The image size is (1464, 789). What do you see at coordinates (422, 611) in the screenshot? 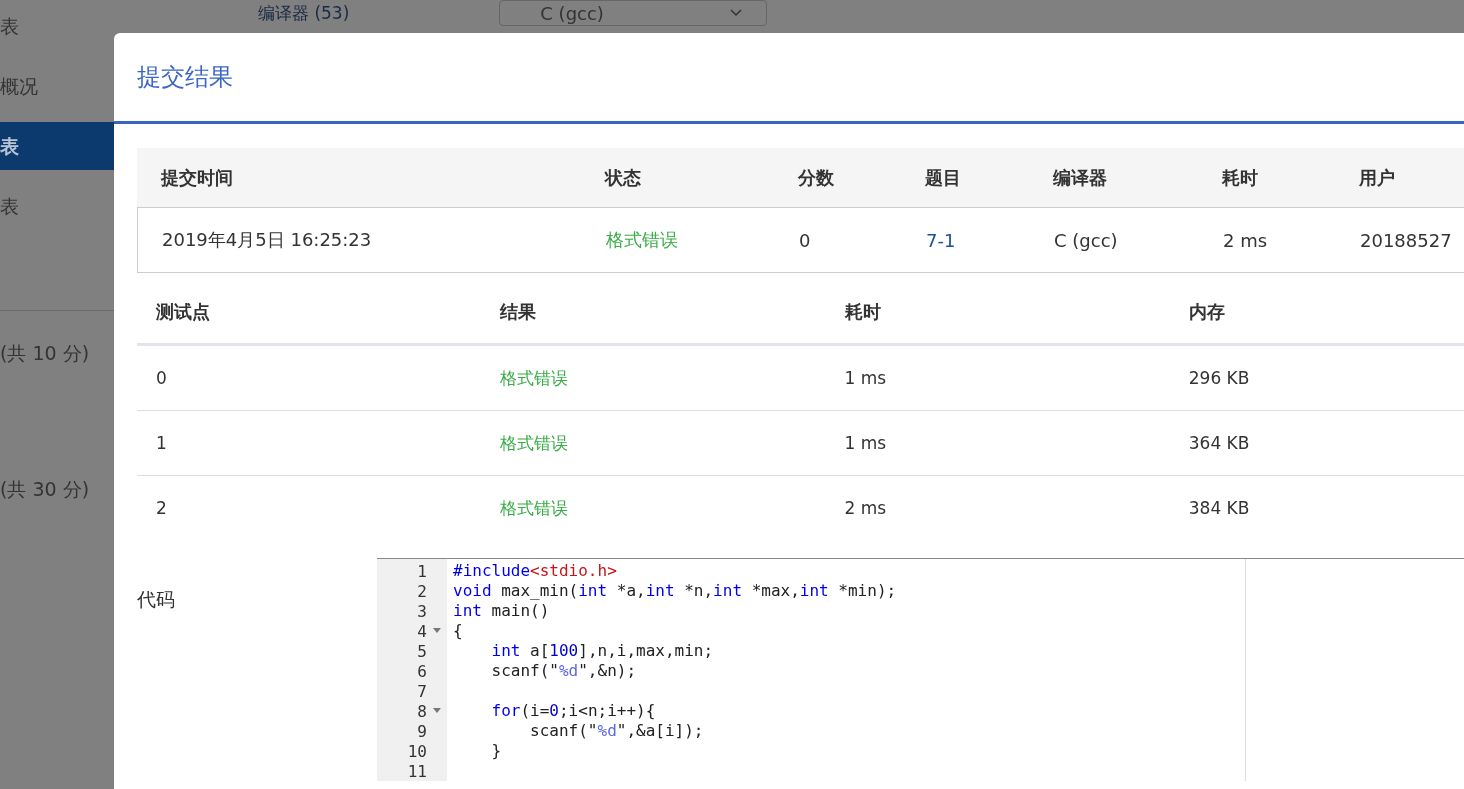
I see `line-number: 3` at bounding box center [422, 611].